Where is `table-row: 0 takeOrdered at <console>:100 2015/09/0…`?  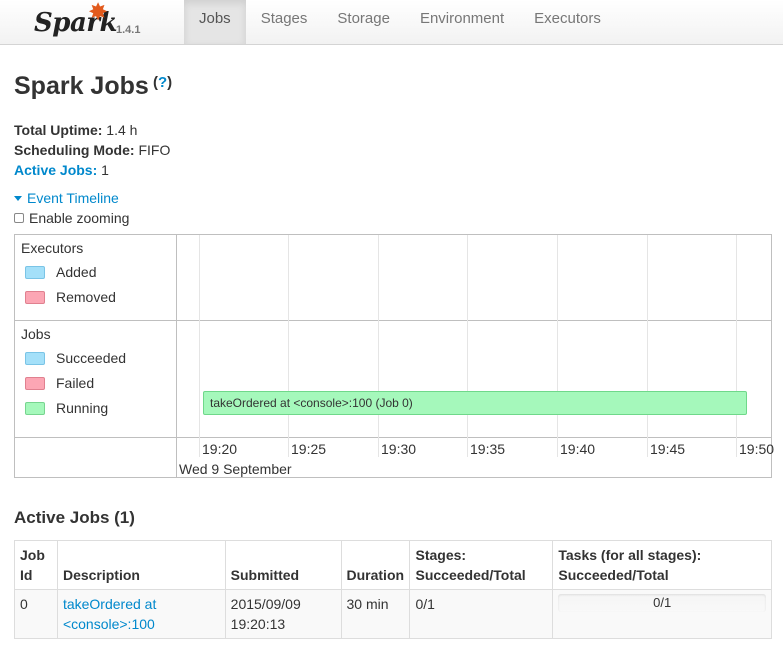 table-row: 0 takeOrdered at <console>:100 2015/09/0… is located at coordinates (393, 614).